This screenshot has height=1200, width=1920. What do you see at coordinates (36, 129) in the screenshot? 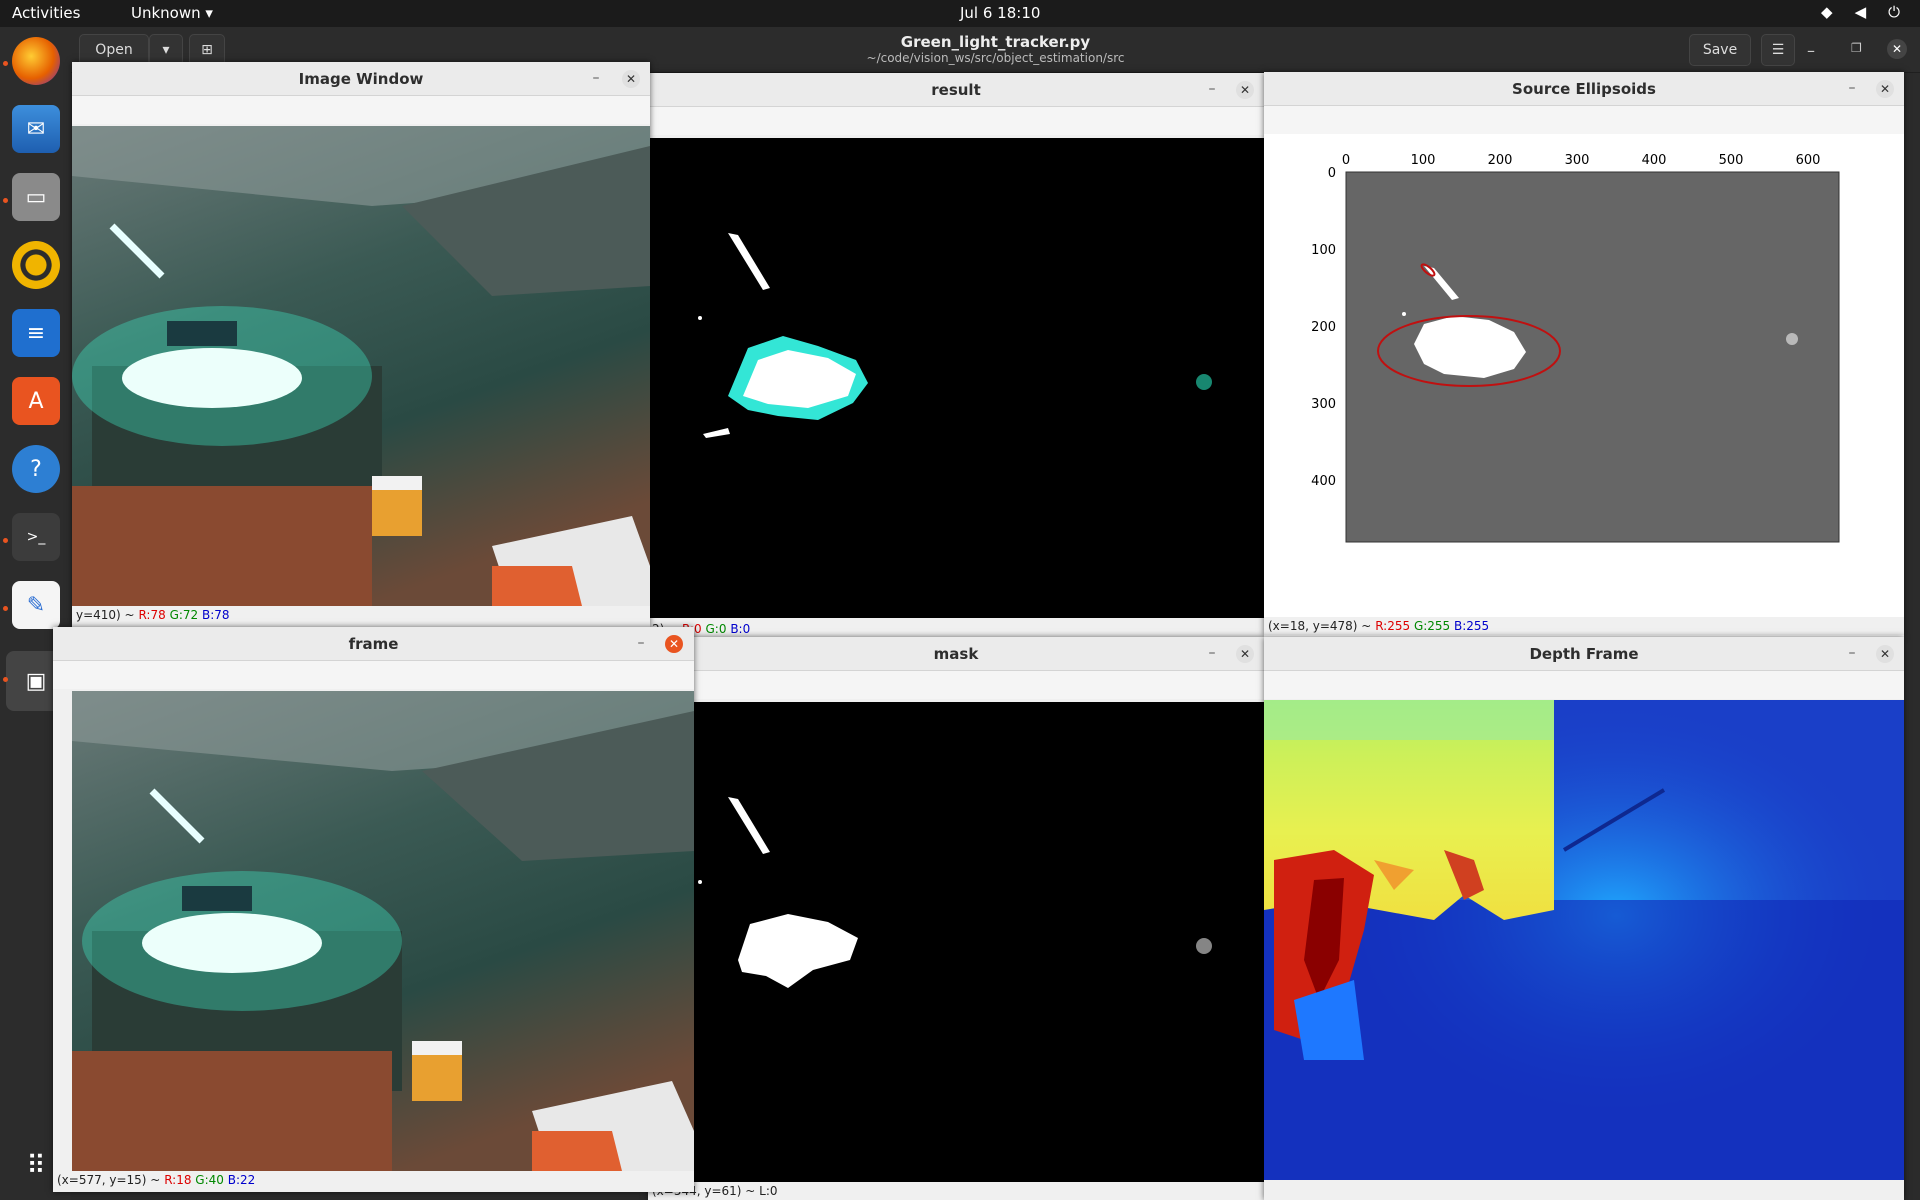
I see `thunderbird-icon: ✉` at bounding box center [36, 129].